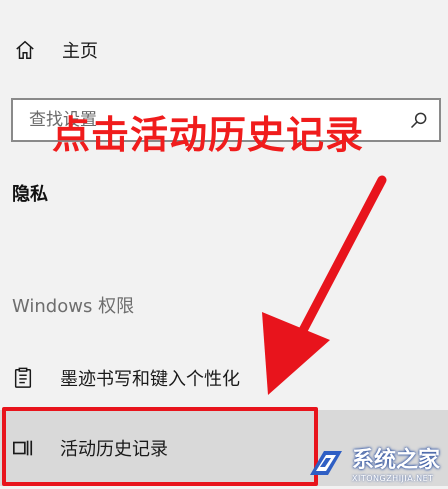  Describe the element at coordinates (206, 120) in the screenshot. I see `search-input` at that location.